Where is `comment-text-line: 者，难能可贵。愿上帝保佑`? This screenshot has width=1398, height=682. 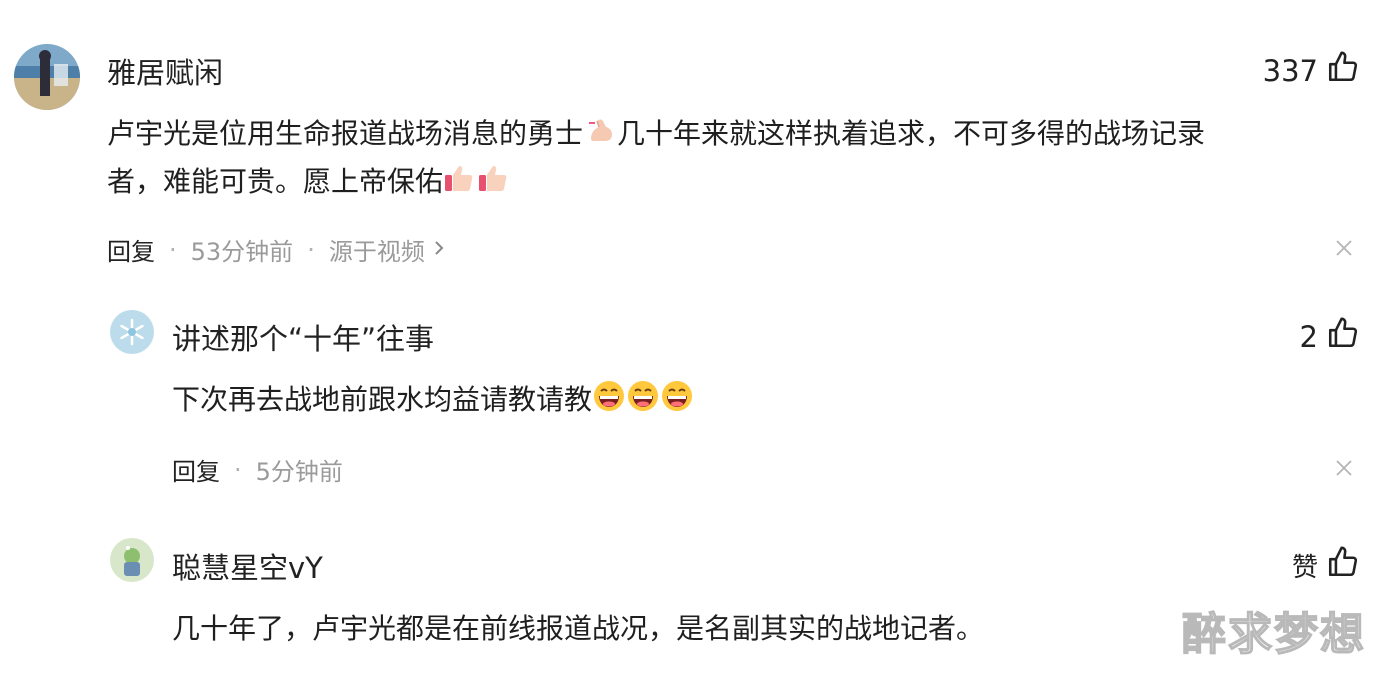 comment-text-line: 者，难能可贵。愿上帝保佑 is located at coordinates (309, 182).